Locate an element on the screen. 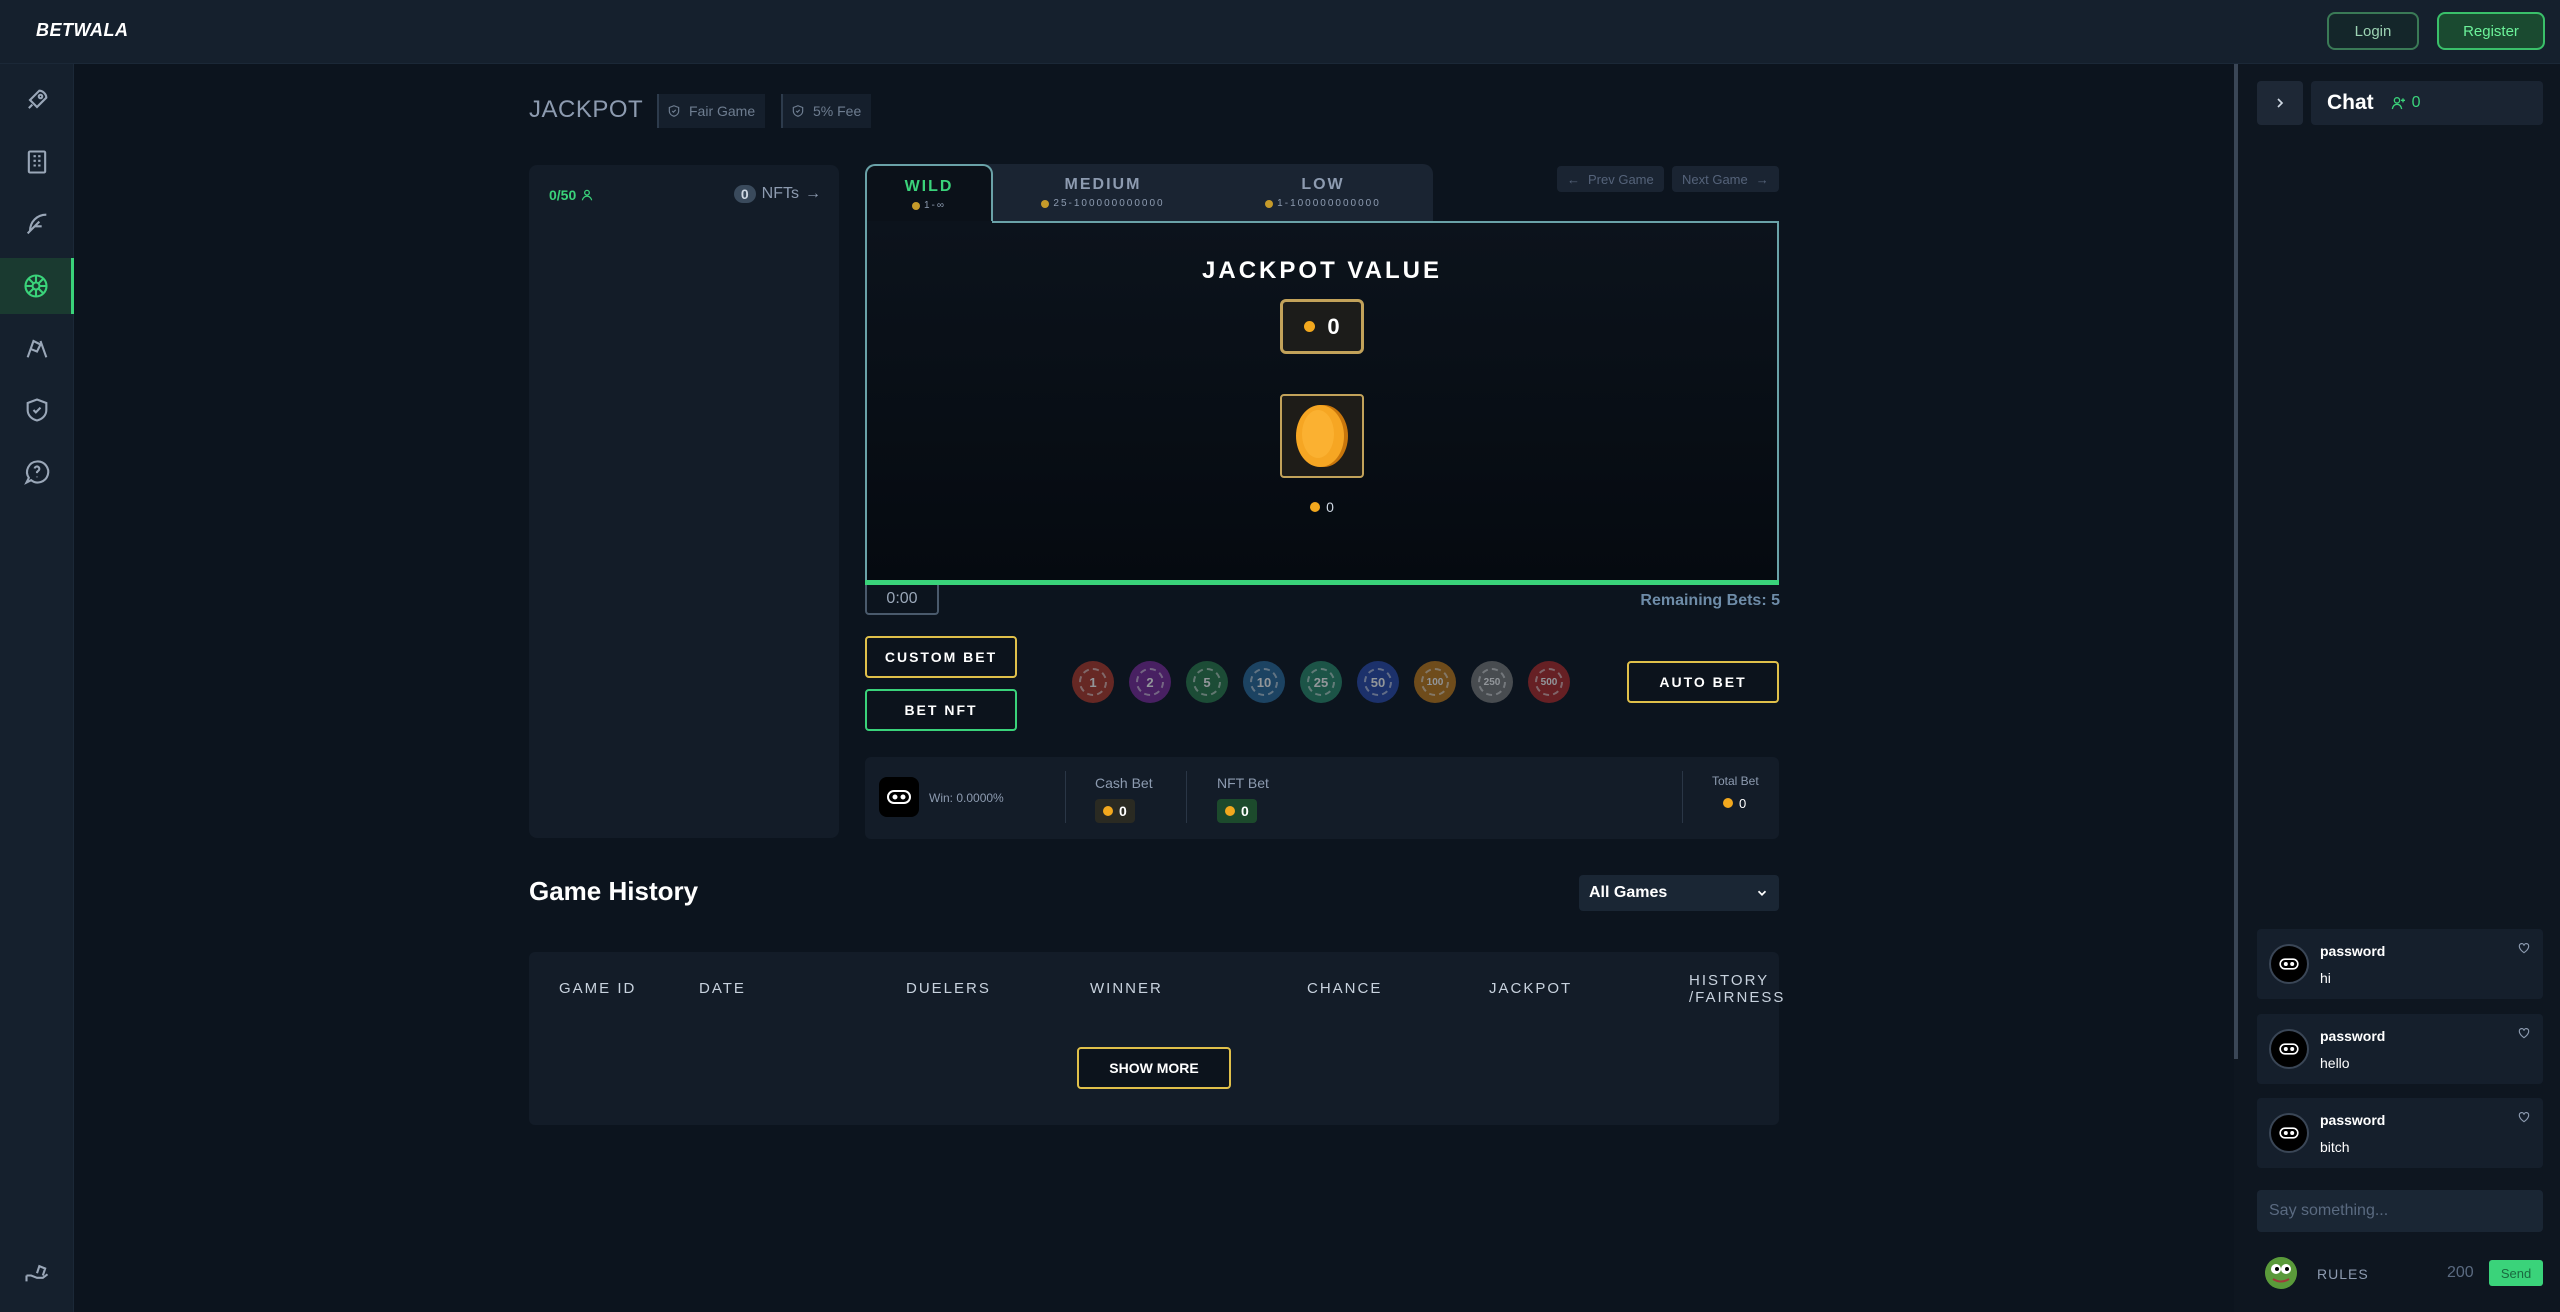  sidebar-item-rocket is located at coordinates (37, 100).